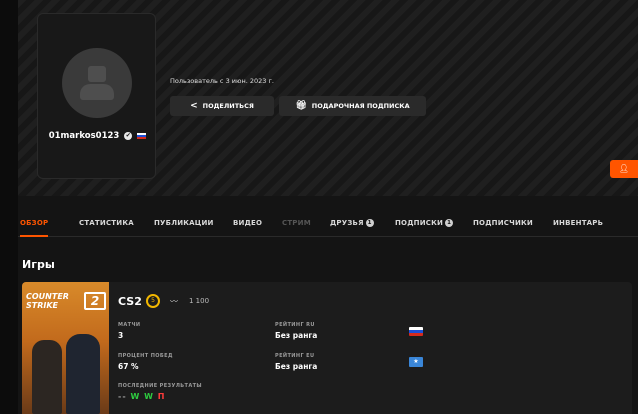  Describe the element at coordinates (296, 366) in the screenshot. I see `rating-eu-value: Без ранга` at that location.